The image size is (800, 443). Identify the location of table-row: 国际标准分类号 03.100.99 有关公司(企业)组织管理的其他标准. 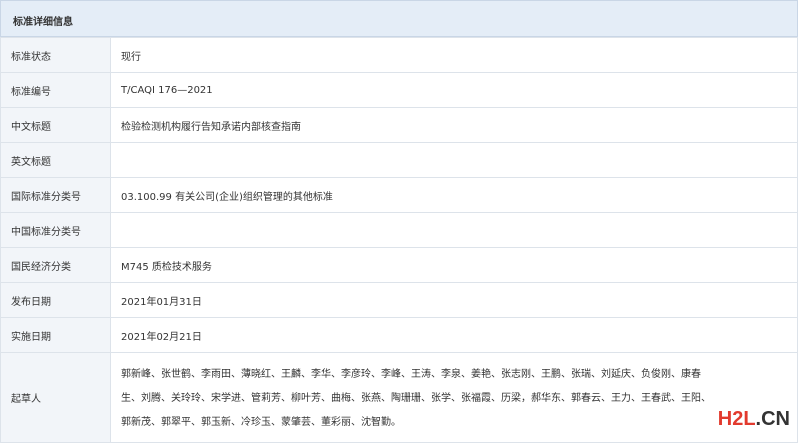
(399, 195).